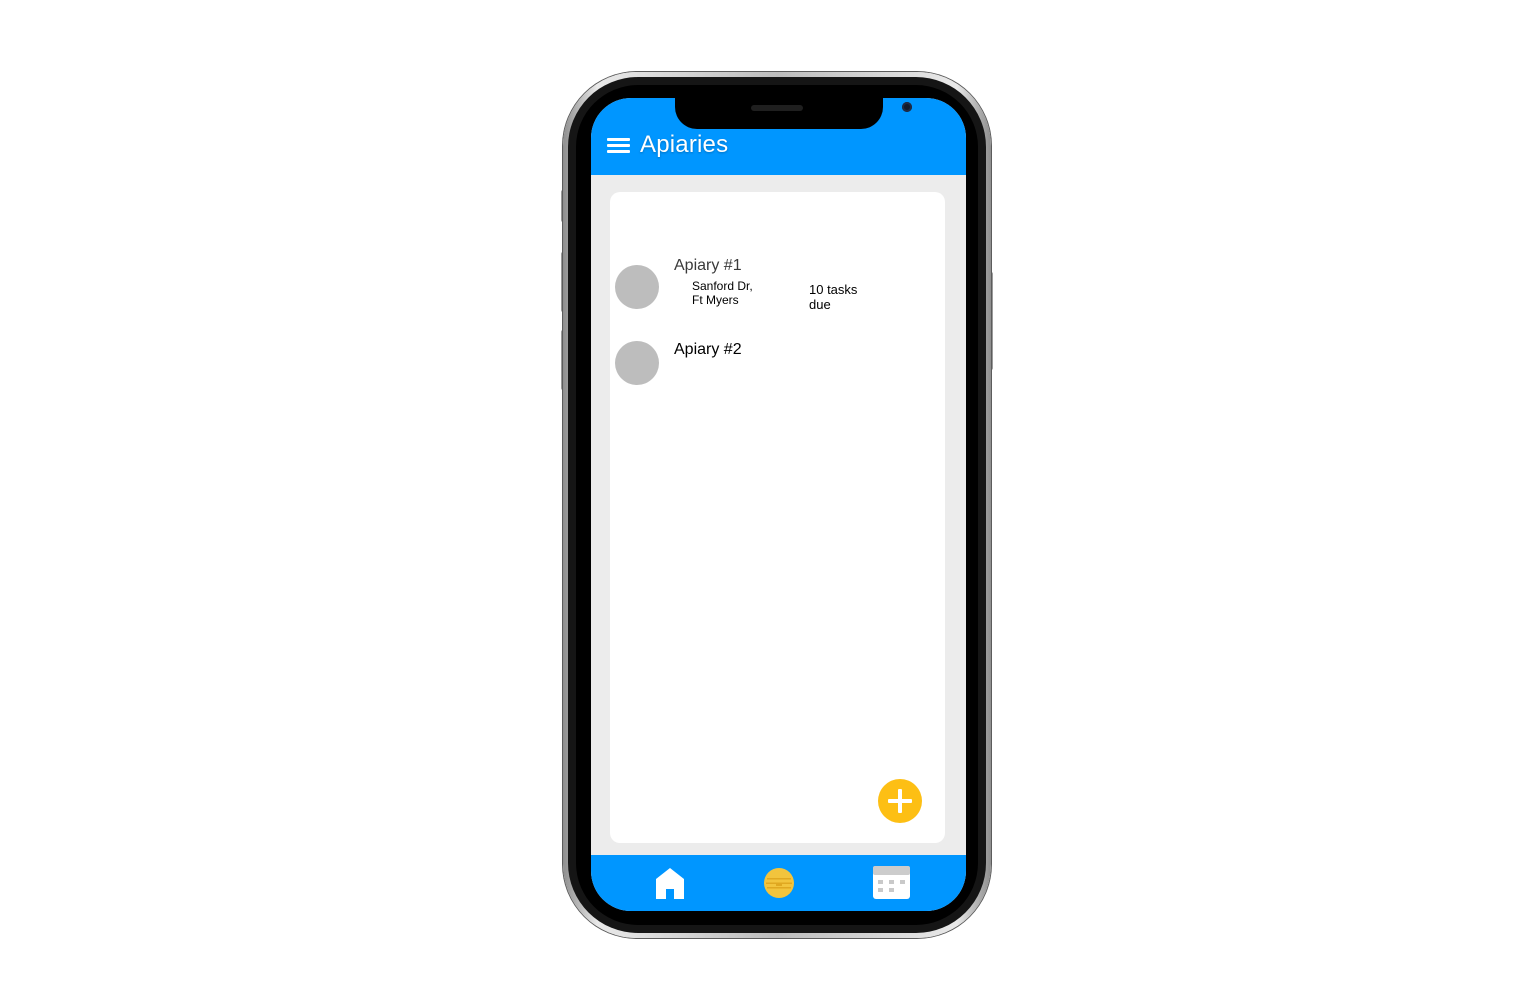  I want to click on hamburger-menu-icon, so click(618, 145).